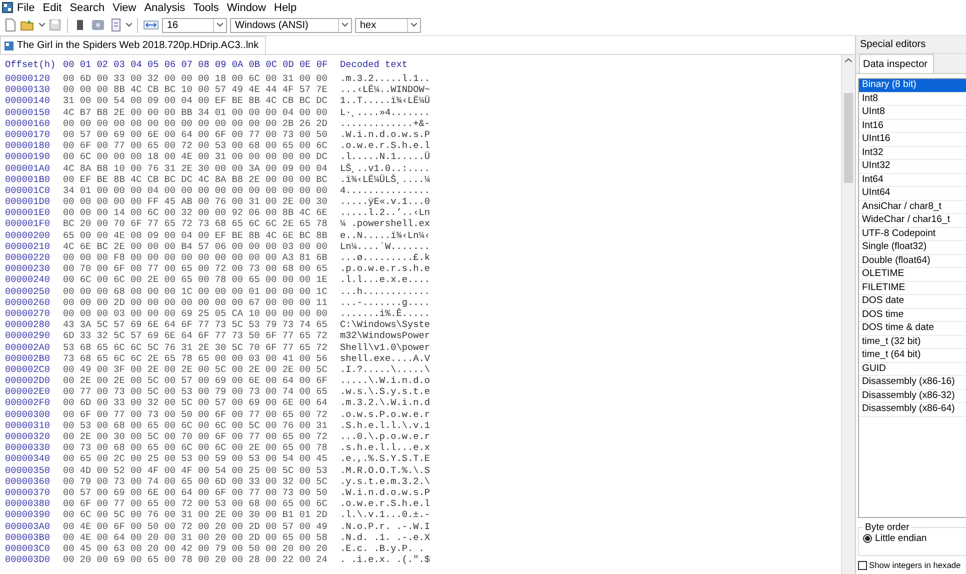 This screenshot has height=574, width=966. Describe the element at coordinates (912, 409) in the screenshot. I see `inspector-item: Disassembly (x86-64)` at that location.